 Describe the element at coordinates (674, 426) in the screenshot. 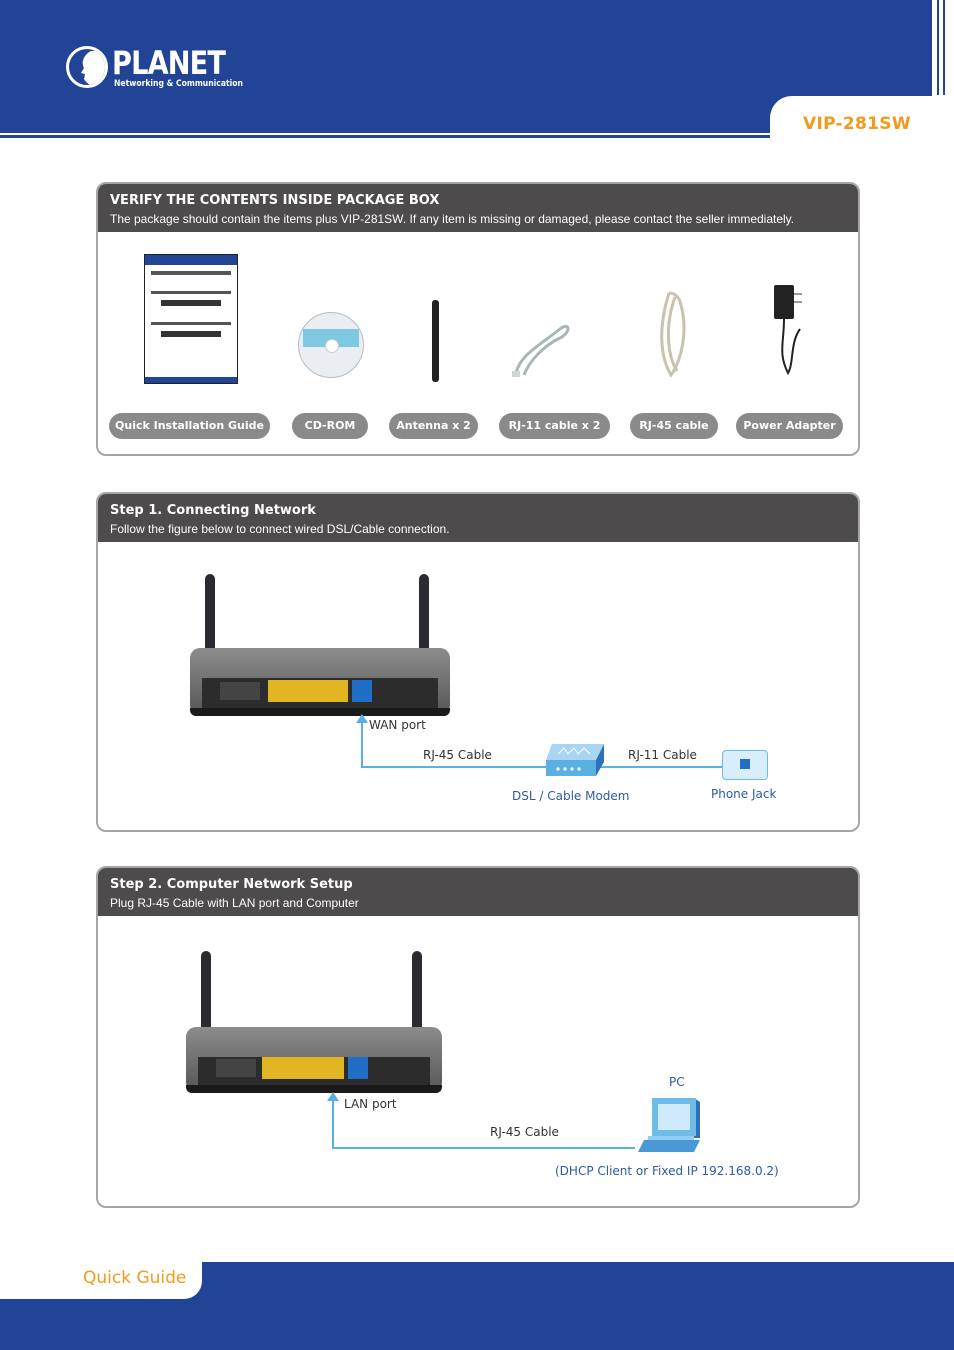

I see `item-label-rj45-cable: RJ-45 cable` at that location.